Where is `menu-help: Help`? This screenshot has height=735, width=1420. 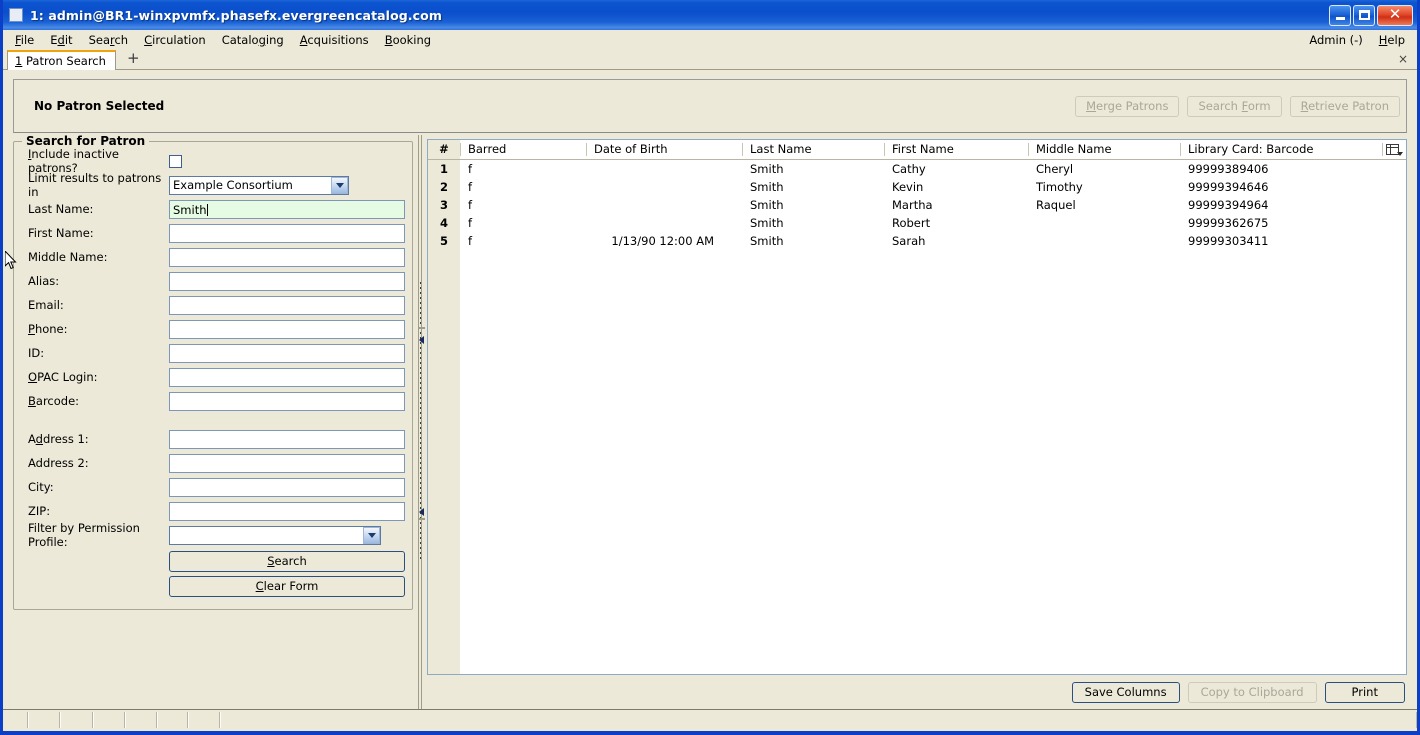 menu-help: Help is located at coordinates (1392, 40).